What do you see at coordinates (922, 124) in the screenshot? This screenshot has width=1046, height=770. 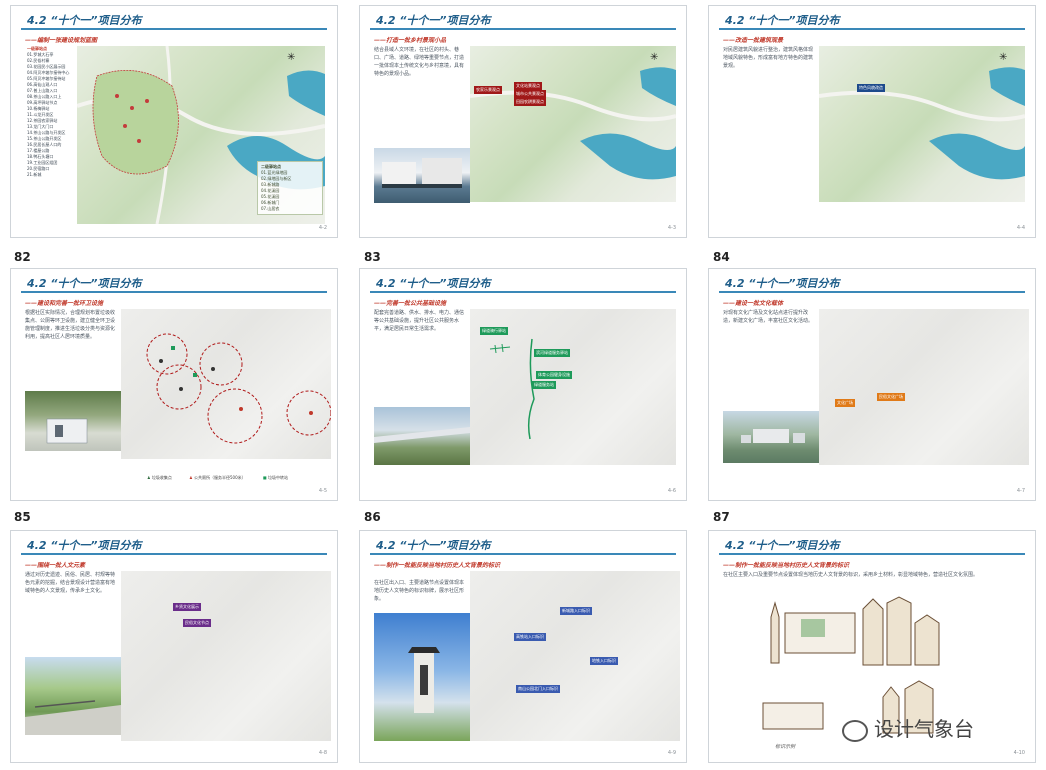 I see `building-map: ✳ 特色风貌改造` at bounding box center [922, 124].